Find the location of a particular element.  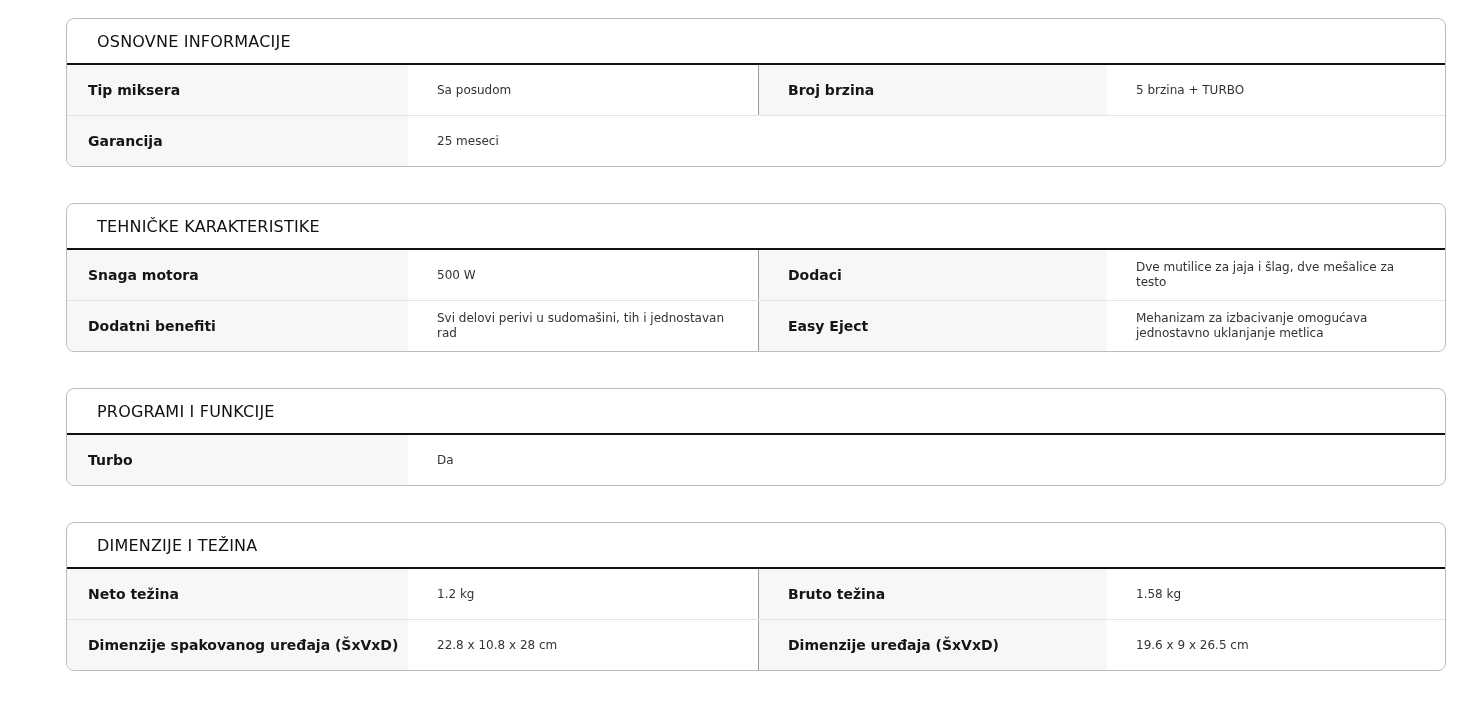

value-cell-text: Dve mutilice za jaja i šlag, dve mešalice za testo is located at coordinates (1265, 275).